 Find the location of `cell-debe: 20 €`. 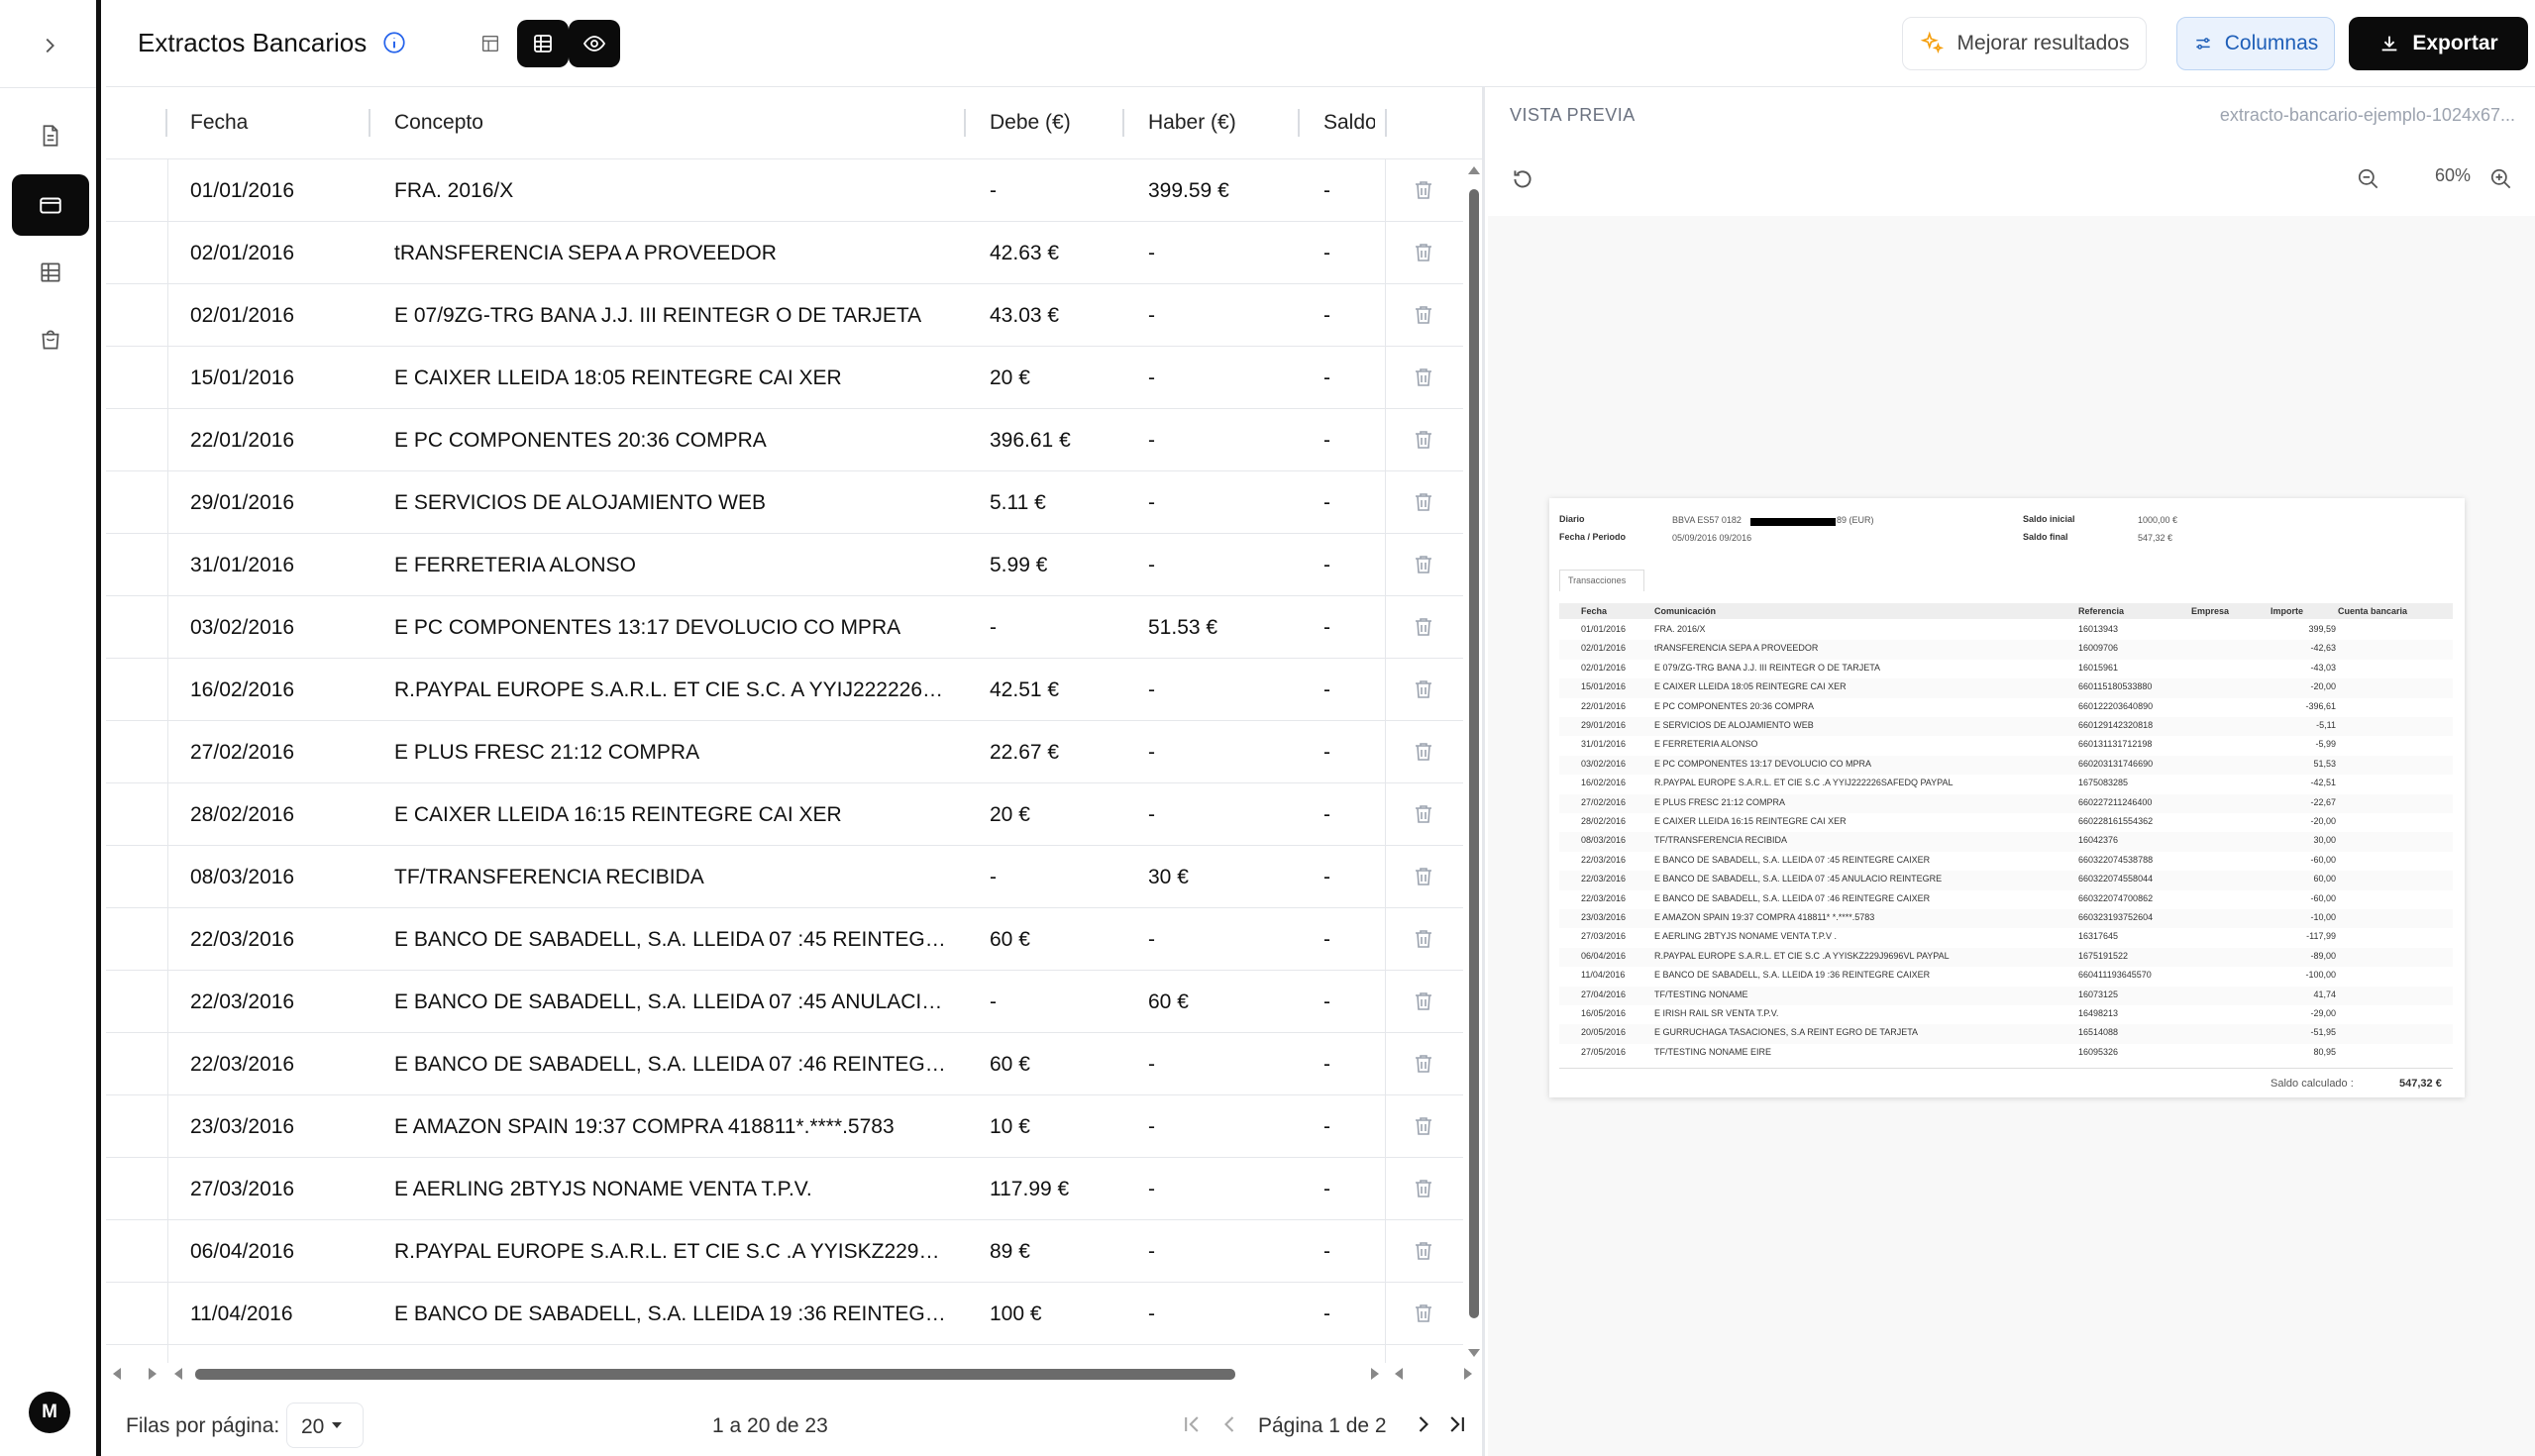

cell-debe: 20 € is located at coordinates (1010, 378).